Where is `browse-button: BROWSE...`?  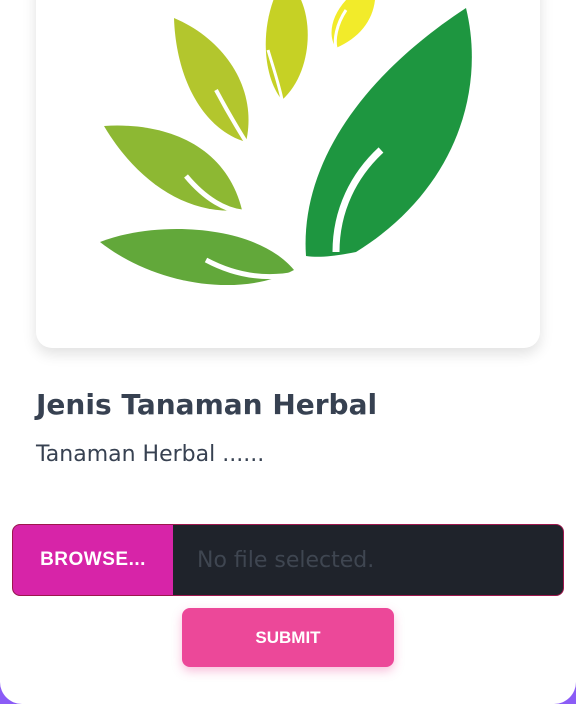 browse-button: BROWSE... is located at coordinates (93, 560).